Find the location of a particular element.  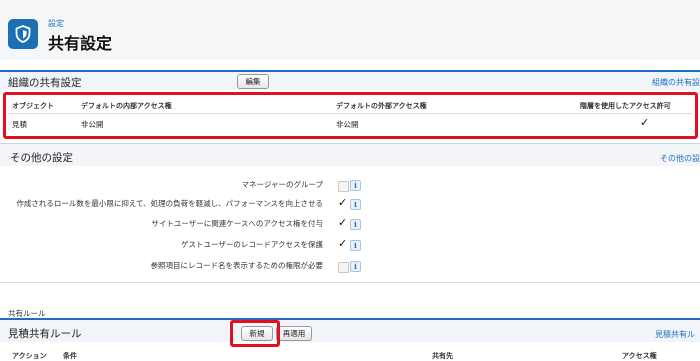

setting-checkmark-minimize-roles: ✓ is located at coordinates (343, 202).